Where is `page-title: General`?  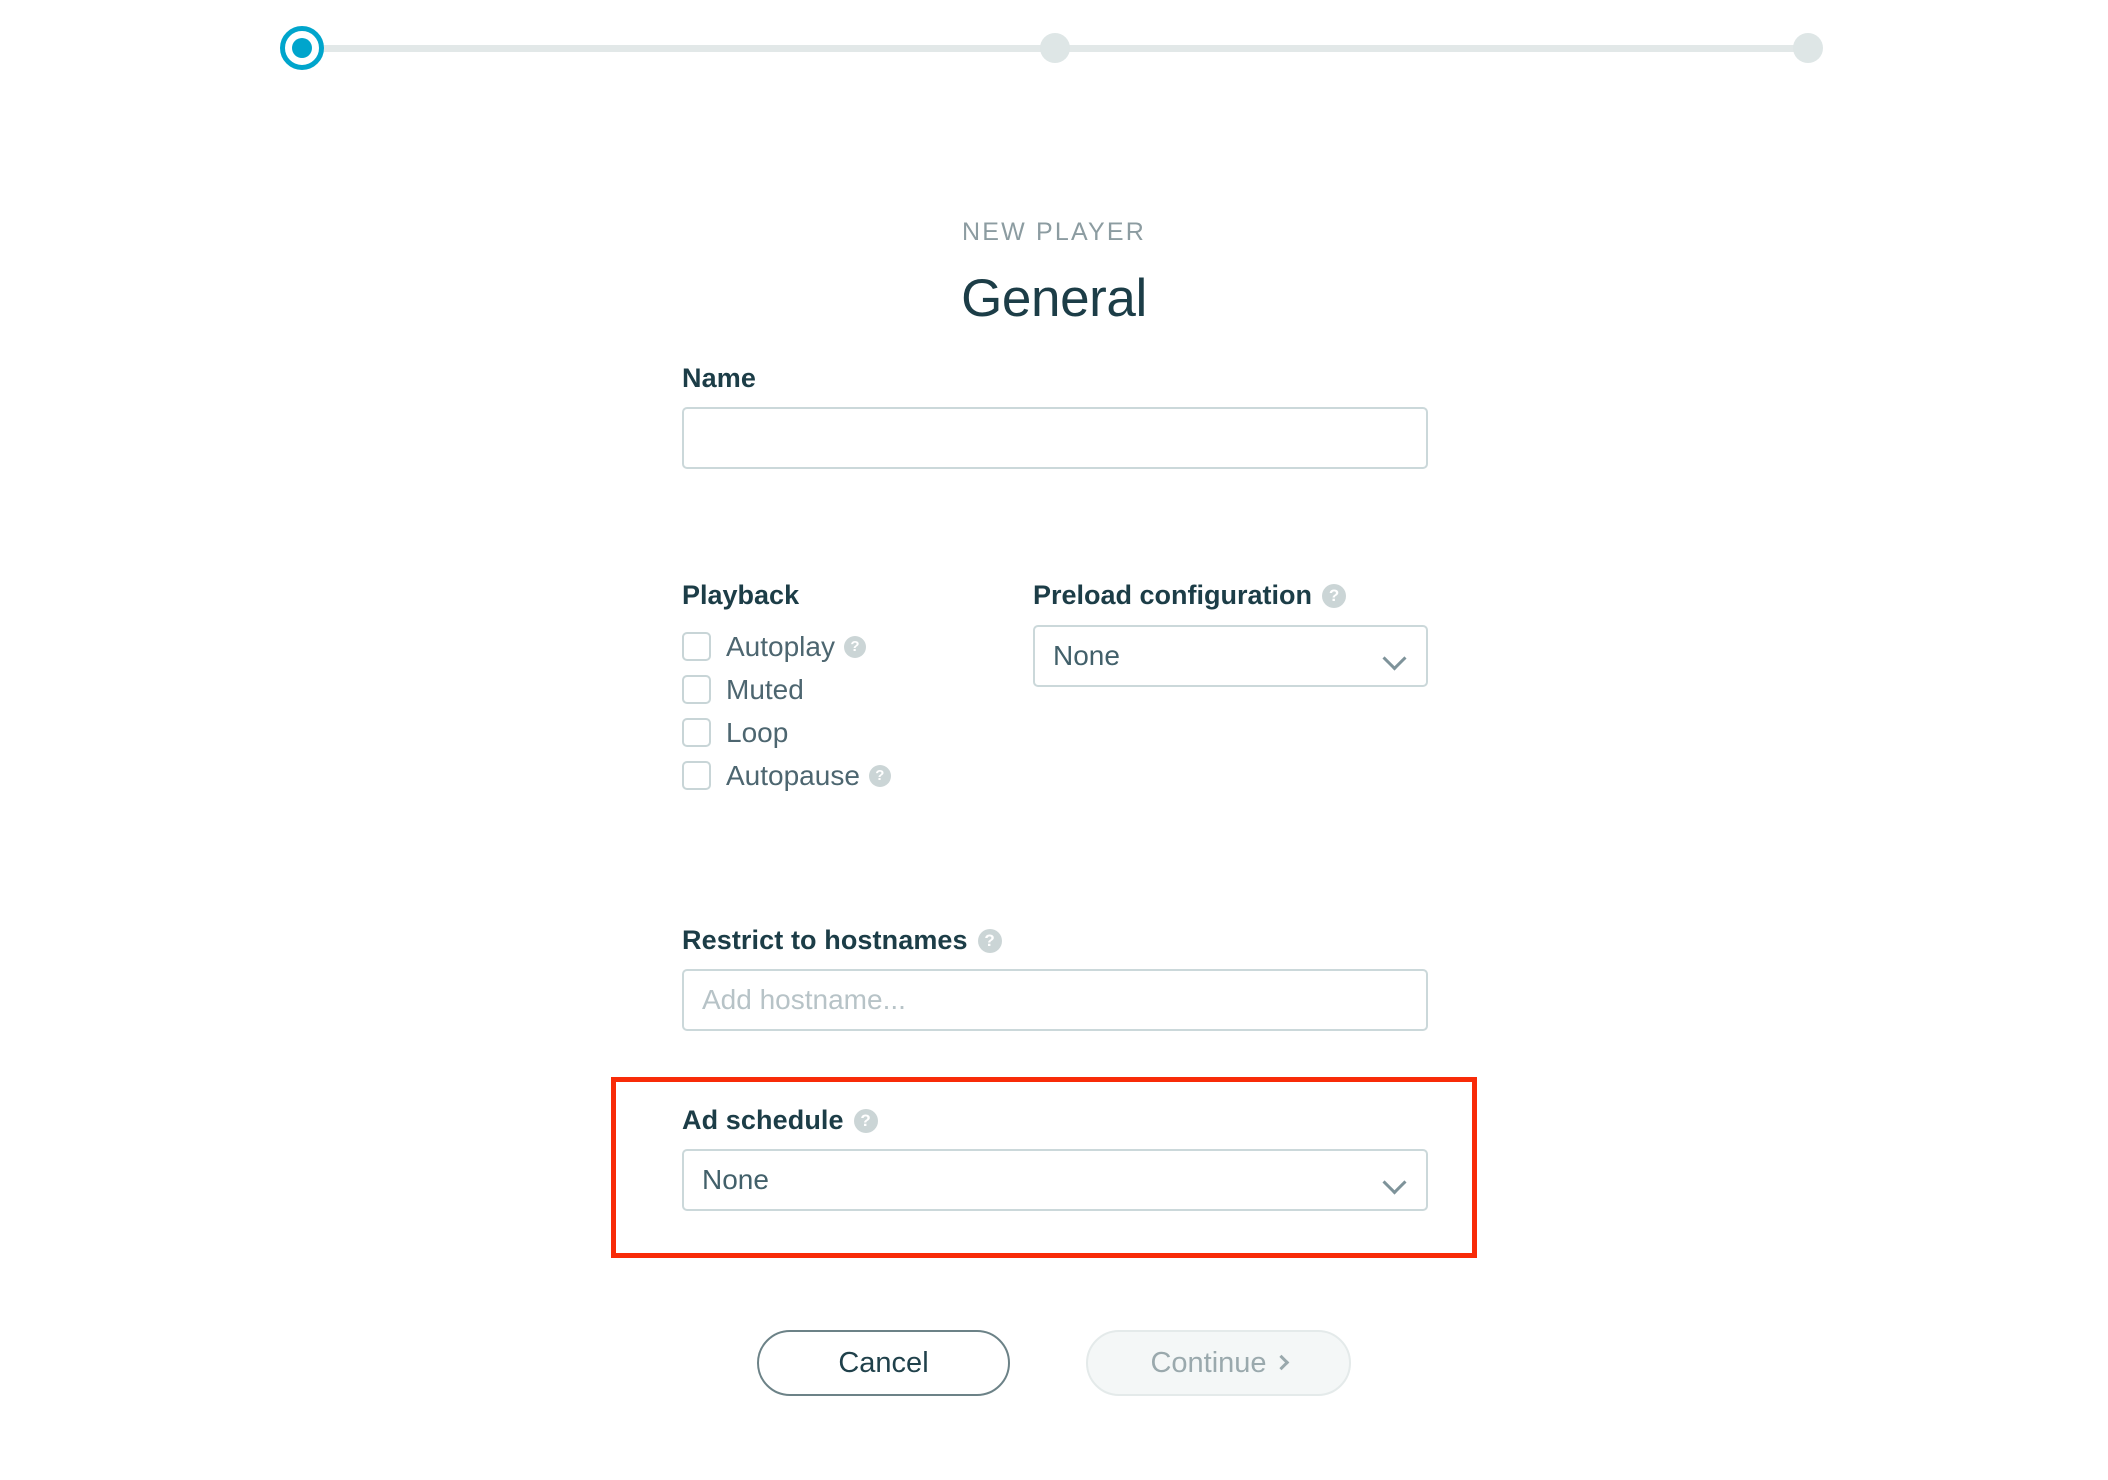 page-title: General is located at coordinates (1054, 298).